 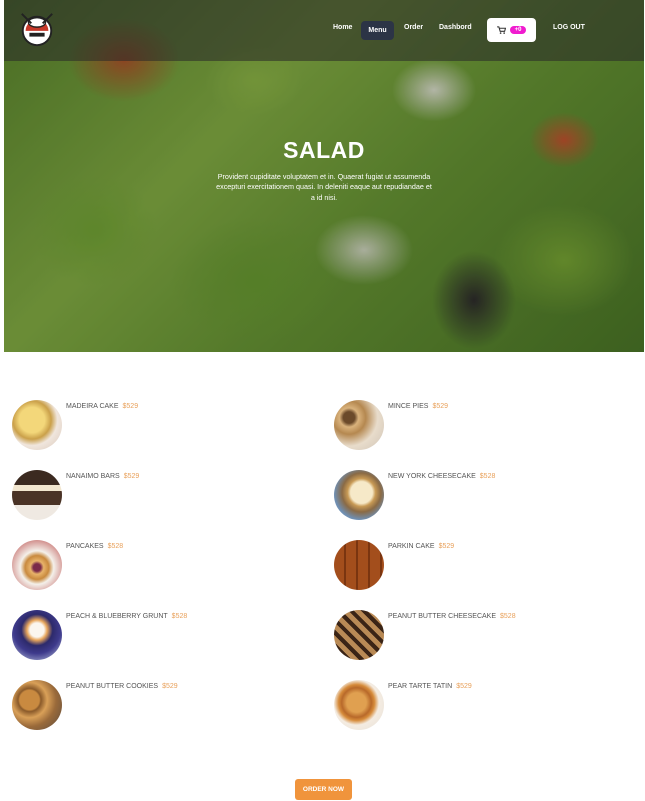 What do you see at coordinates (569, 27) in the screenshot?
I see `logout-link: LOG OUT` at bounding box center [569, 27].